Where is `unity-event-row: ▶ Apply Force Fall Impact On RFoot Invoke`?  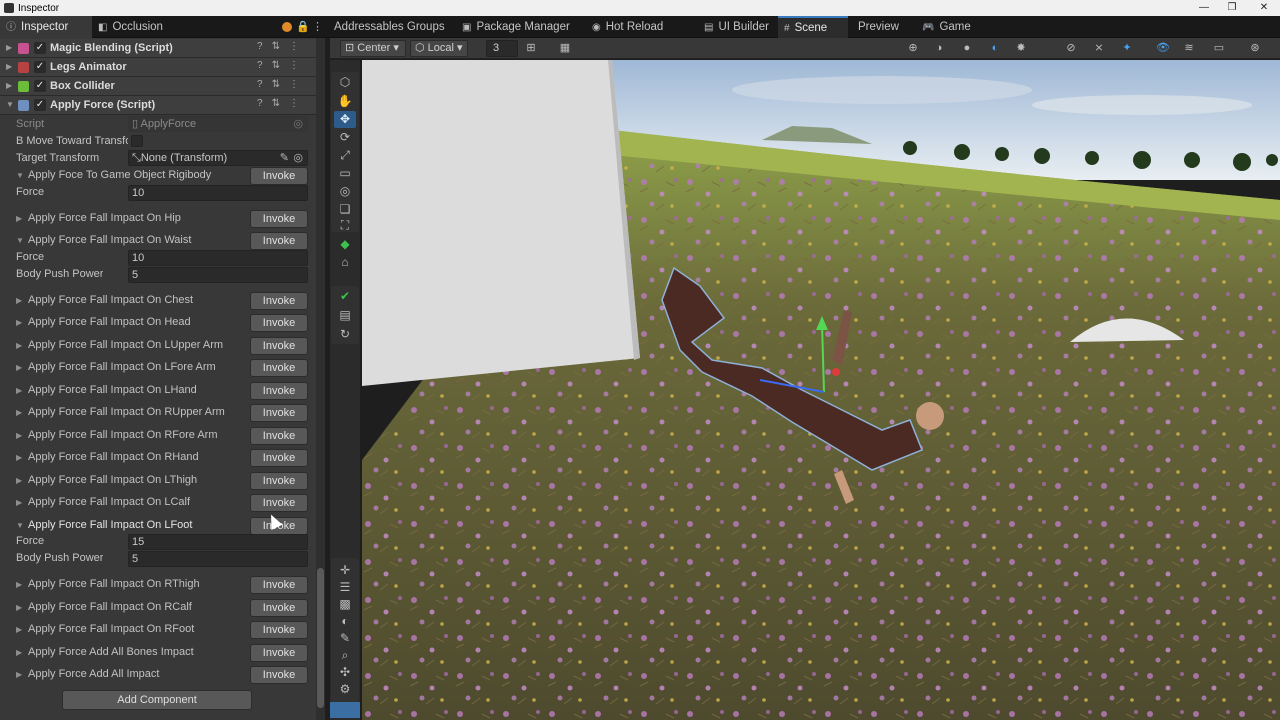 unity-event-row: ▶ Apply Force Fall Impact On RFoot Invoke is located at coordinates (161, 630).